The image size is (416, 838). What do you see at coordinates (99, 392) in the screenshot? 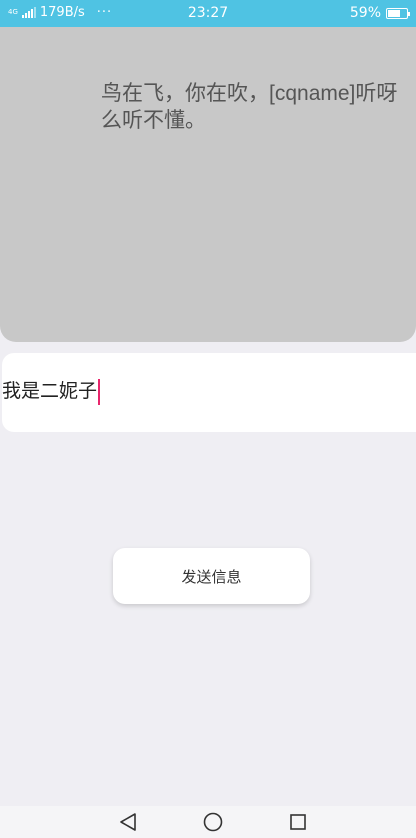
I see `text-cursor` at bounding box center [99, 392].